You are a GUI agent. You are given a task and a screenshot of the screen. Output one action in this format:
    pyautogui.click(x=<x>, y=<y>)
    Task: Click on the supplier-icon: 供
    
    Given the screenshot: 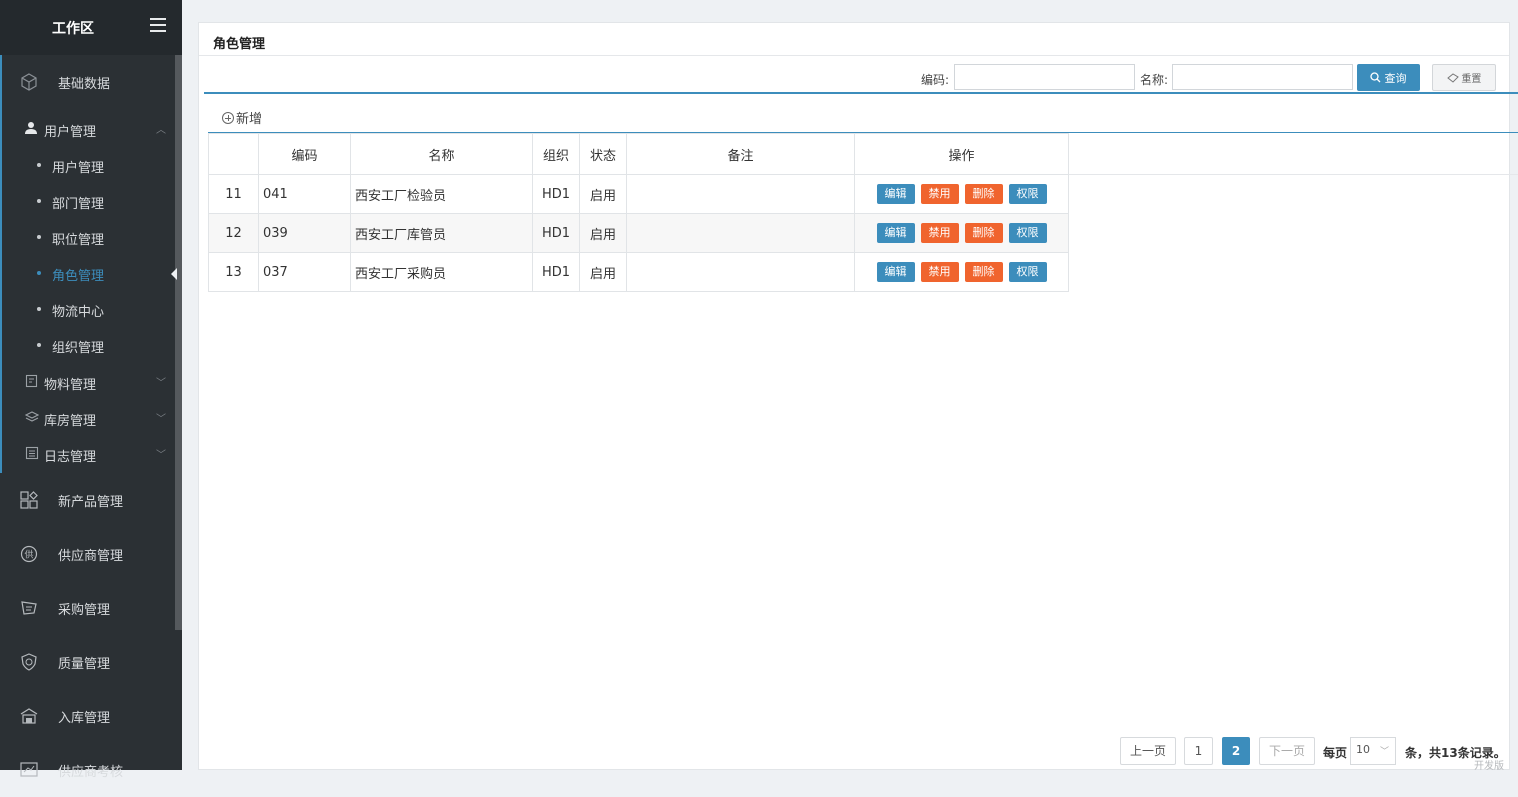 What is the action you would take?
    pyautogui.click(x=29, y=554)
    